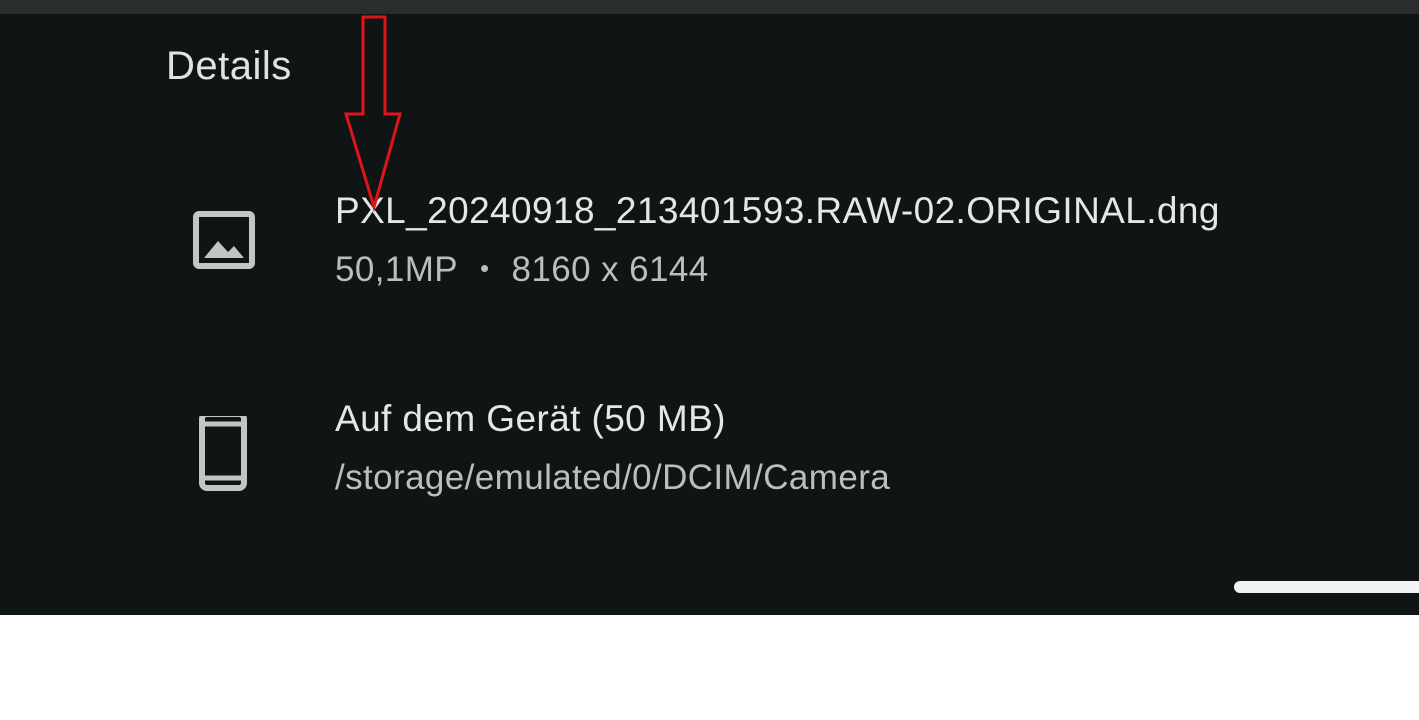  I want to click on megapixels: 50,1MP, so click(397, 269).